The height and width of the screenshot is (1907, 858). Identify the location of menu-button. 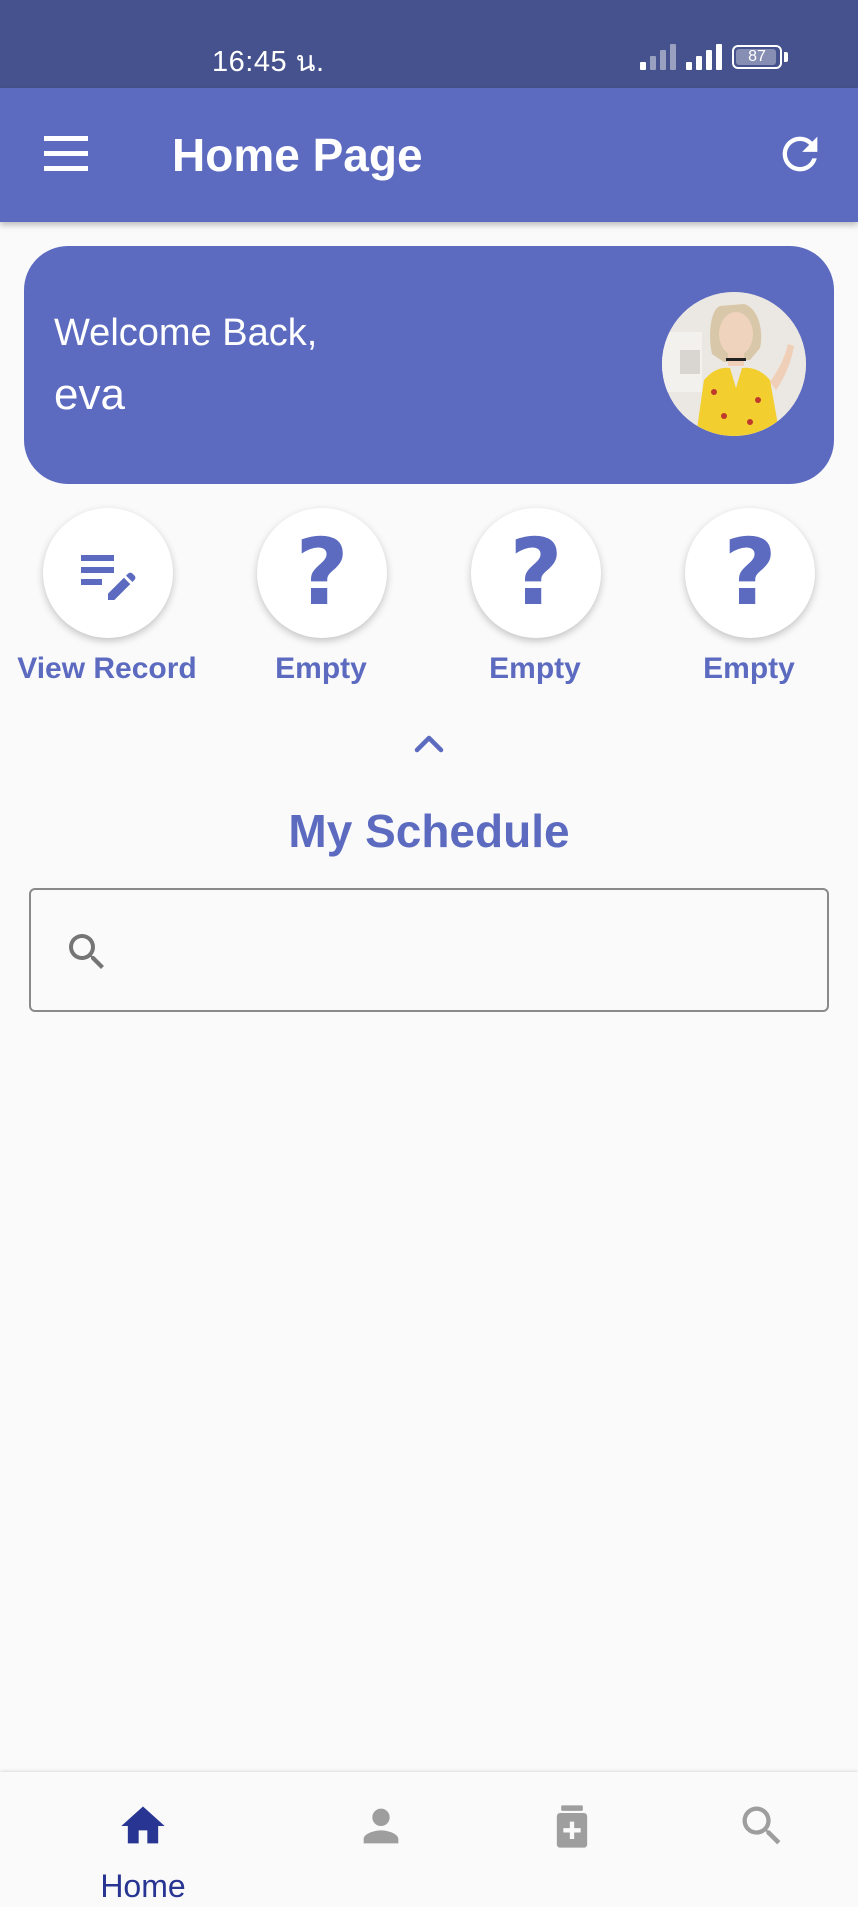
(66, 154).